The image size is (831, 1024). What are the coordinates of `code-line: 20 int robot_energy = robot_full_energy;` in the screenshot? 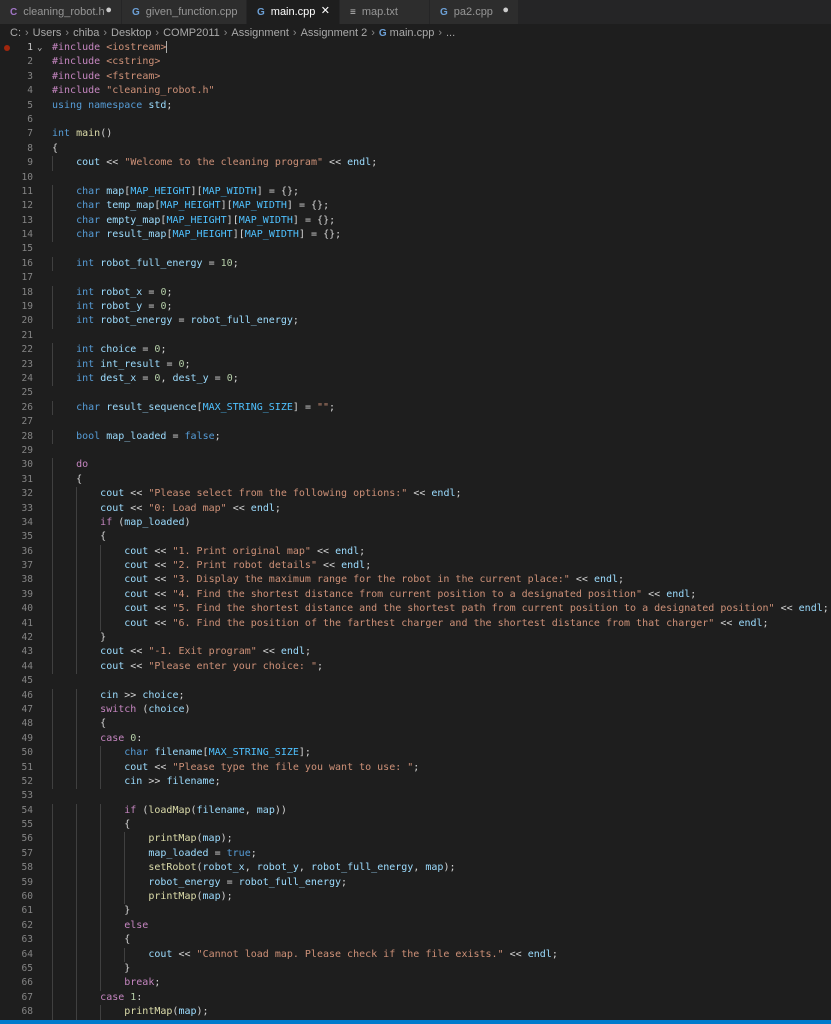 It's located at (415, 321).